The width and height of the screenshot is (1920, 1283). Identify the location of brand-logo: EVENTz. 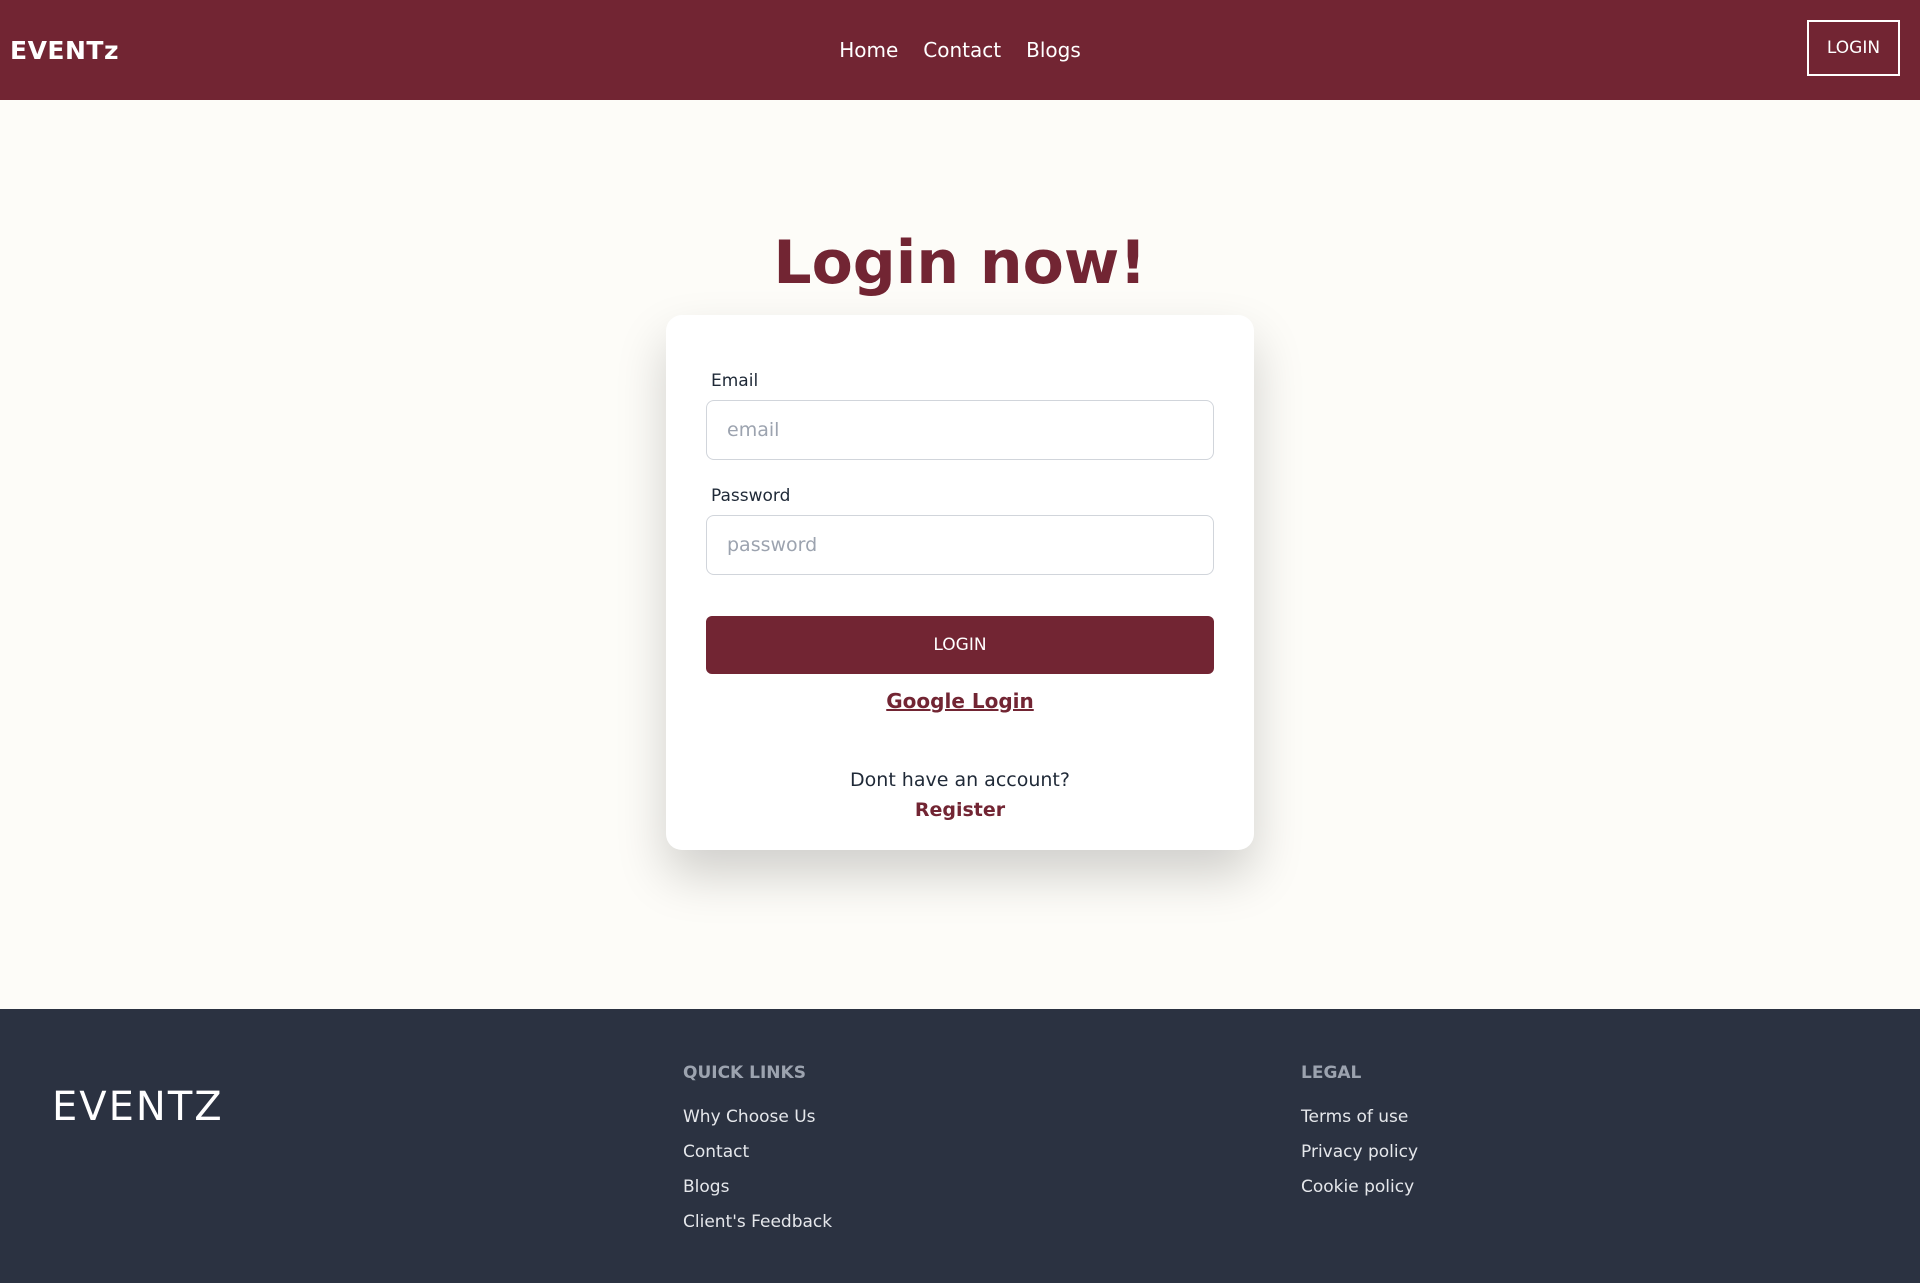
(64, 50).